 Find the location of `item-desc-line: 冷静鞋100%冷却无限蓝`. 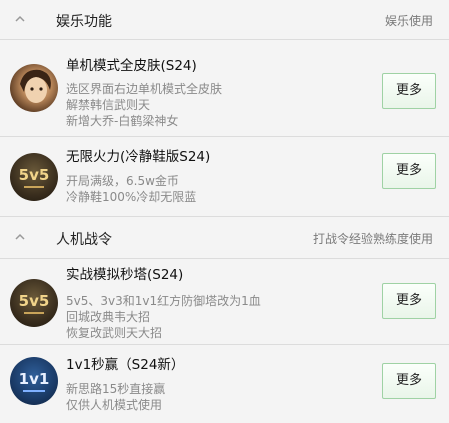

item-desc-line: 冷静鞋100%冷却无限蓝 is located at coordinates (131, 197).